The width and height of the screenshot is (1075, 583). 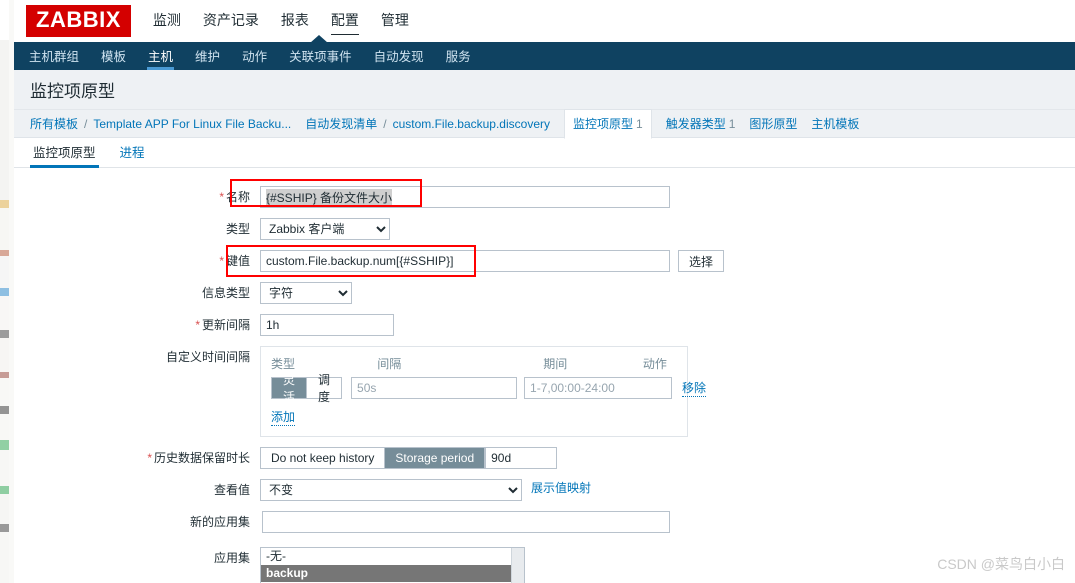 What do you see at coordinates (329, 197) in the screenshot?
I see `name-input-value: {#SSHIP} 备份文件大小` at bounding box center [329, 197].